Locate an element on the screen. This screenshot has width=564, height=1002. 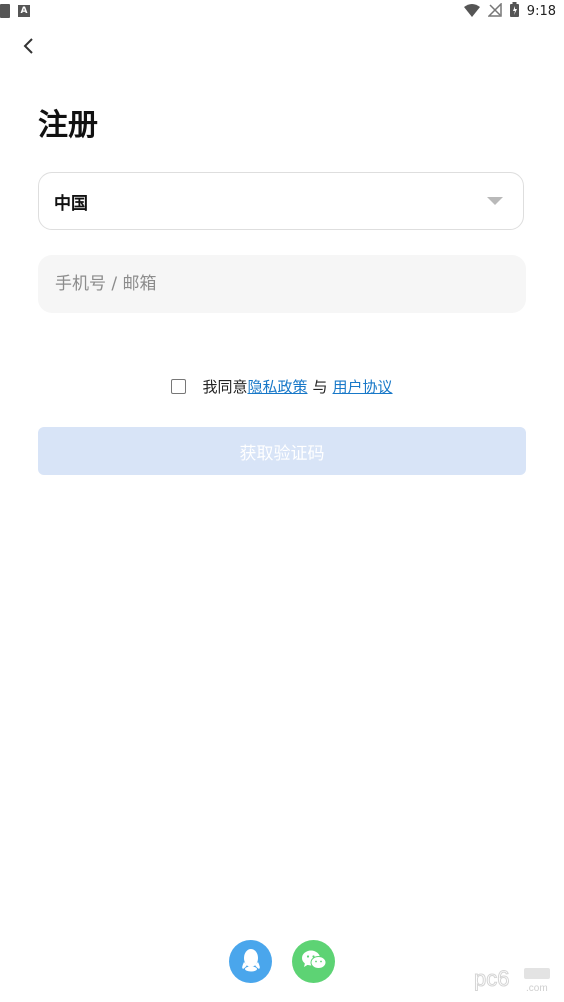
agreement-row: 我同意 隐私政策 与 用户协议 is located at coordinates (282, 386).